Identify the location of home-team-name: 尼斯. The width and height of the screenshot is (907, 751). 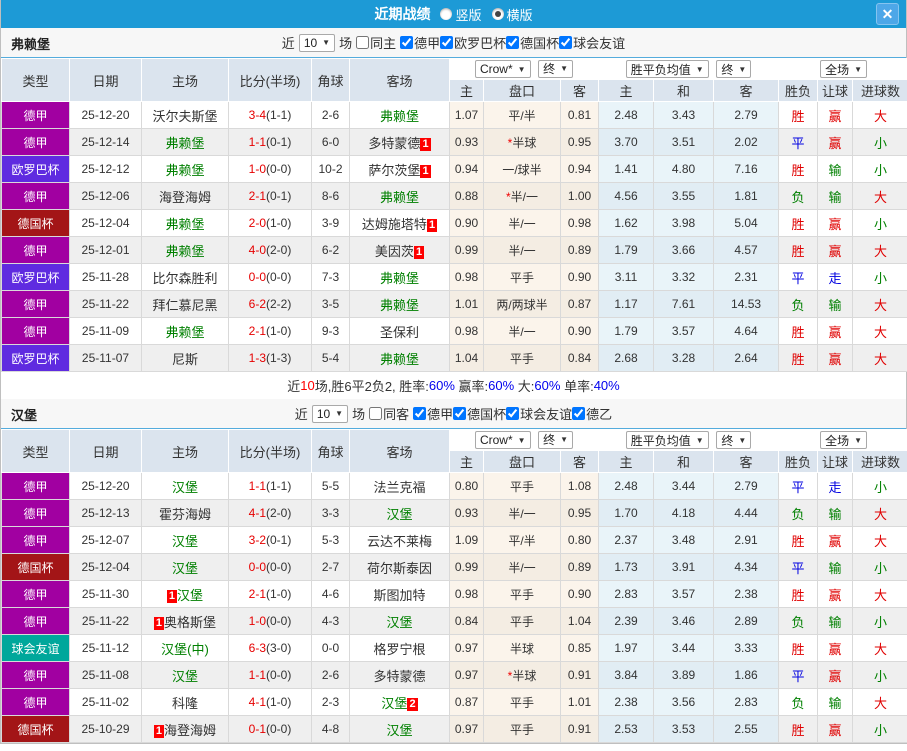
(185, 359).